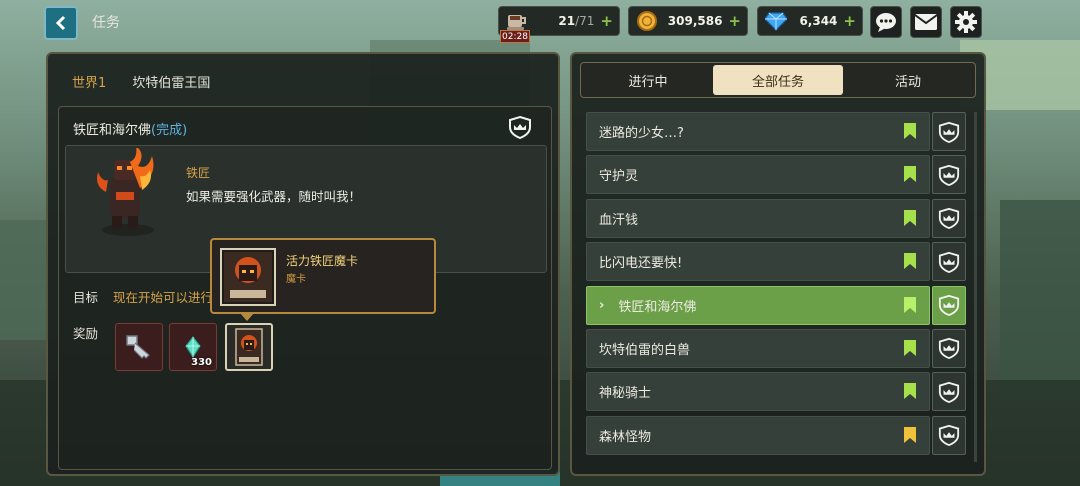 The image size is (1080, 486). I want to click on gem-counter: 6,344 +, so click(810, 21).